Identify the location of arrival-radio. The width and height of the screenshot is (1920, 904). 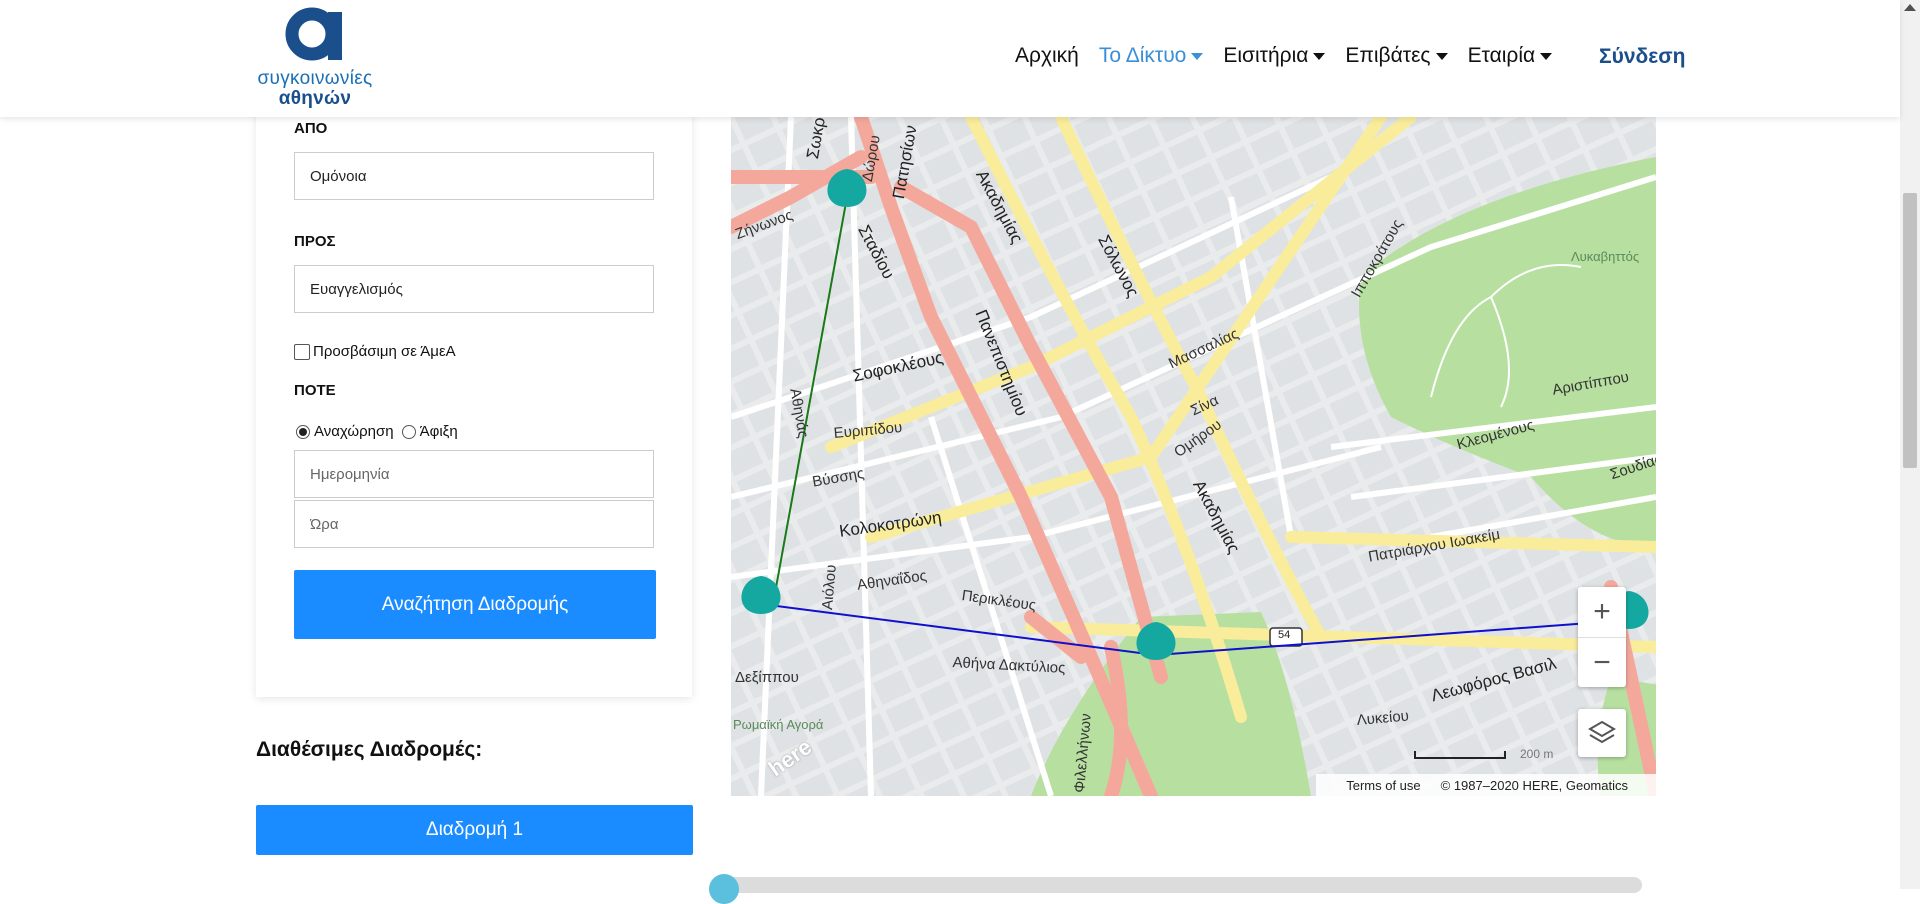
(408, 431).